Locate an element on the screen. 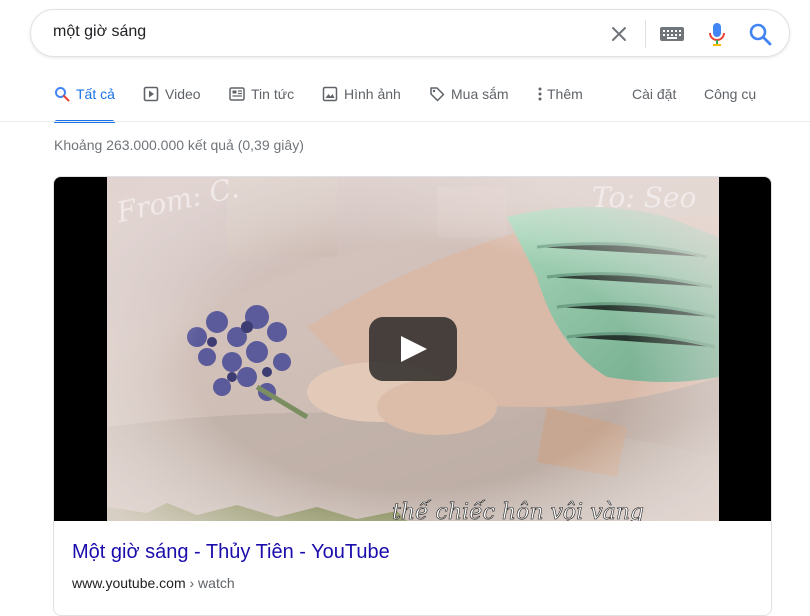  tab-images: Hình ảnh is located at coordinates (361, 102).